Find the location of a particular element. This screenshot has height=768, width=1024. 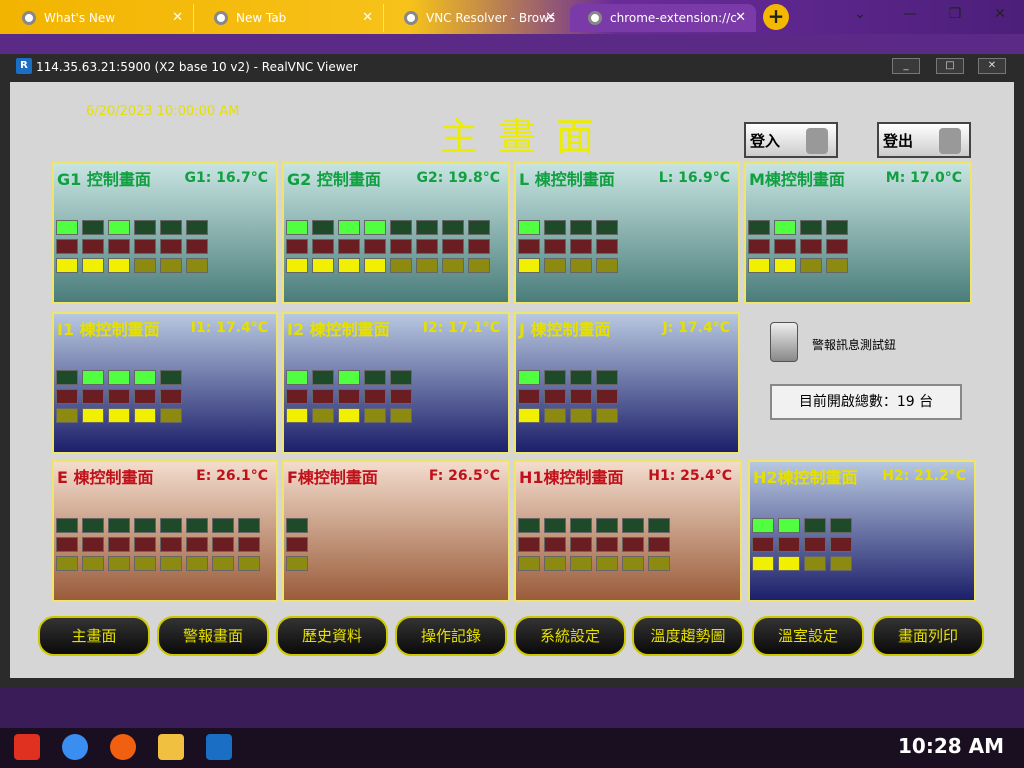

nav-button-4: 系統設定 is located at coordinates (570, 636).